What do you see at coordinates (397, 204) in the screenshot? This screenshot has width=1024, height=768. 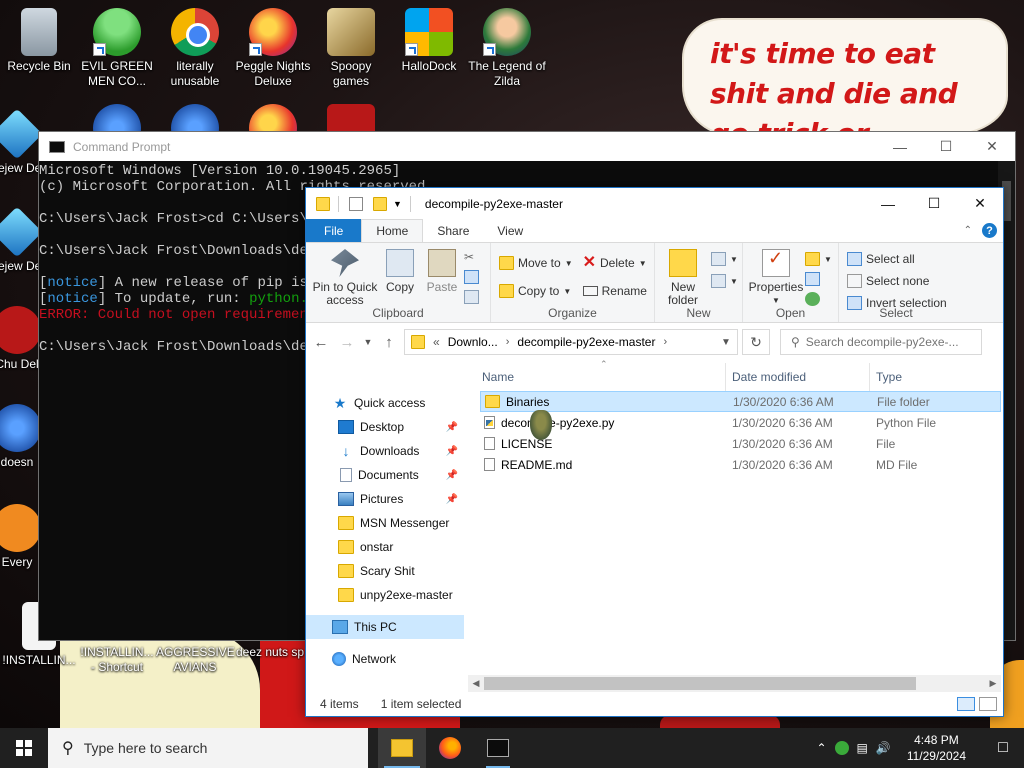 I see `chevron-down-icon: ▼` at bounding box center [397, 204].